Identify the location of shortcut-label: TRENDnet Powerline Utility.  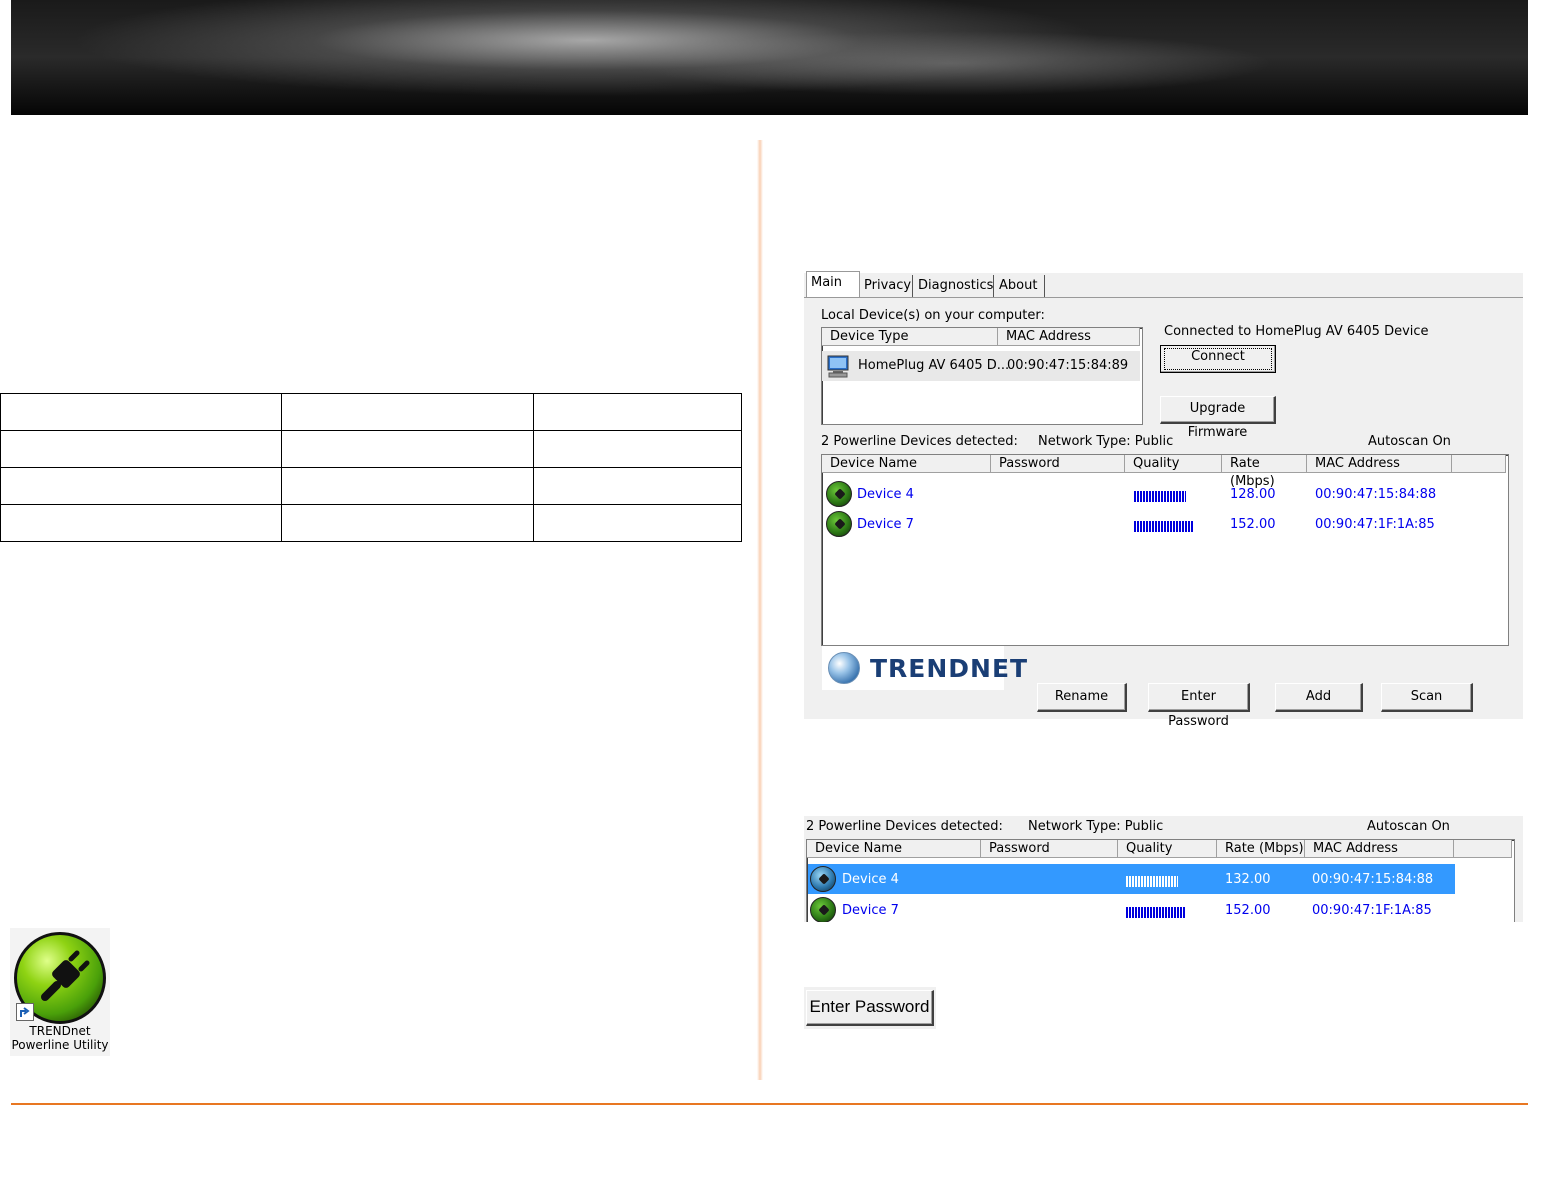
(60, 1038).